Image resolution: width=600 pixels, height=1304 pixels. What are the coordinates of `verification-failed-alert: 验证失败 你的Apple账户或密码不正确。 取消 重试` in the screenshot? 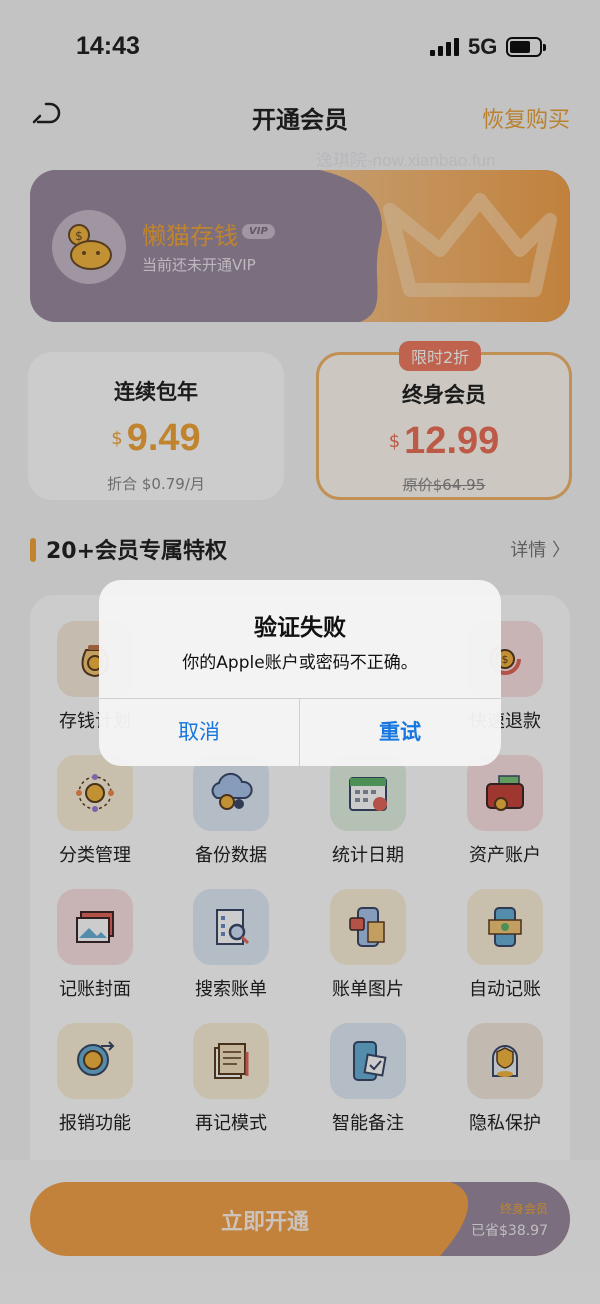 It's located at (300, 673).